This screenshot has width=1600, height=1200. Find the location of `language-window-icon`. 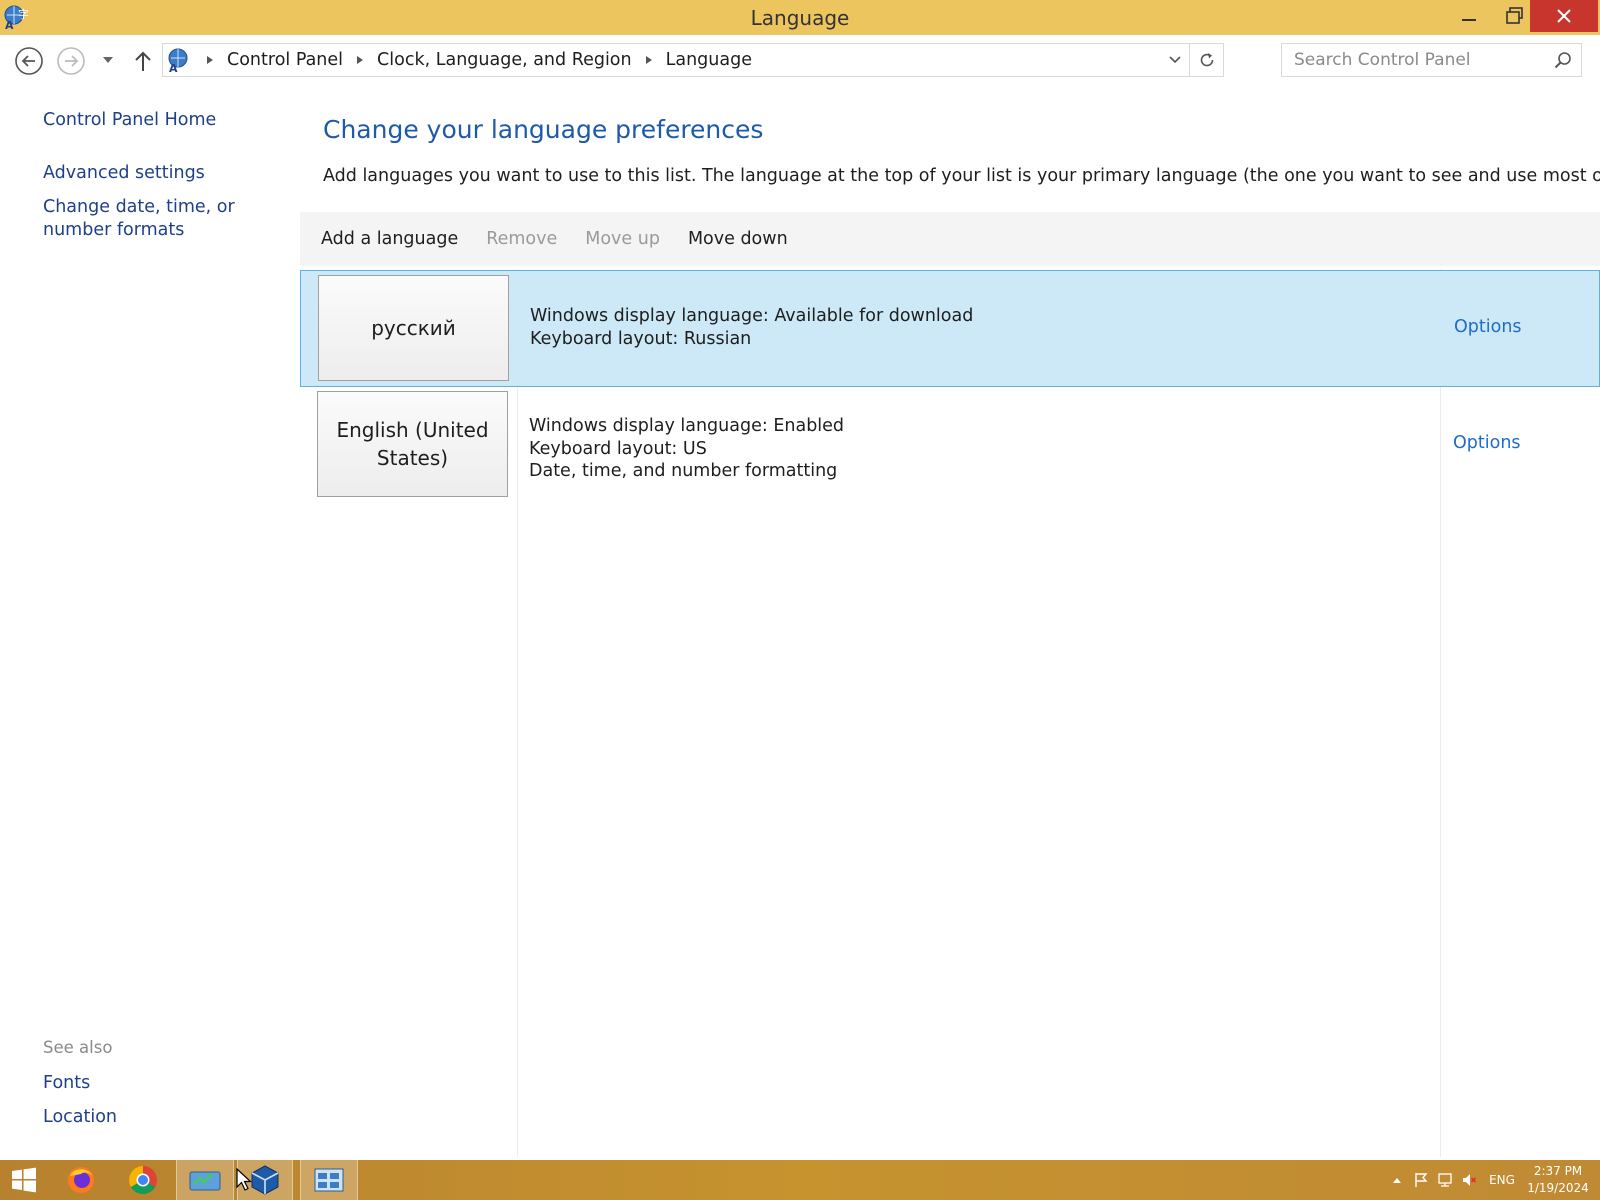

language-window-icon is located at coordinates (329, 1180).